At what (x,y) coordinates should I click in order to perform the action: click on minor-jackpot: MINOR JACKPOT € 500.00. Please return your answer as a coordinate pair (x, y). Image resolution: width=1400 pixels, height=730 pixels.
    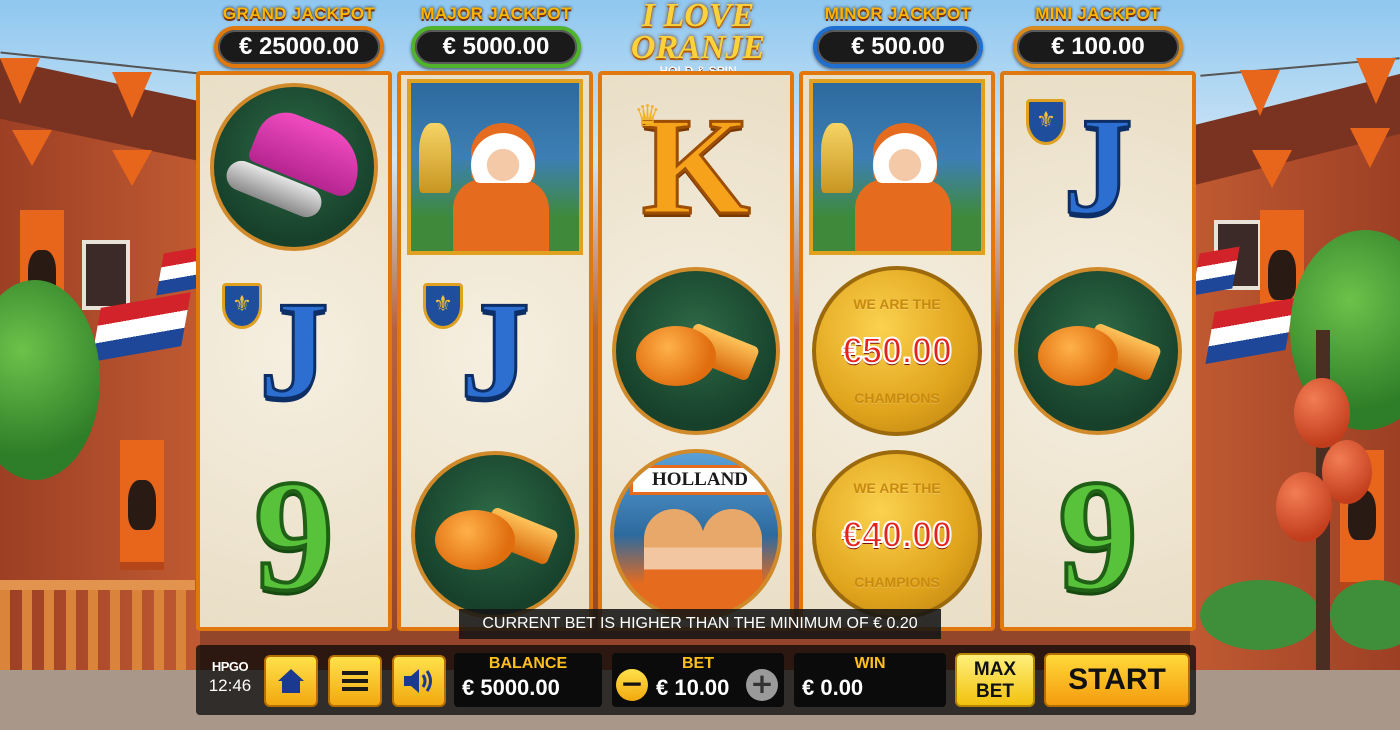
    Looking at the image, I should click on (898, 36).